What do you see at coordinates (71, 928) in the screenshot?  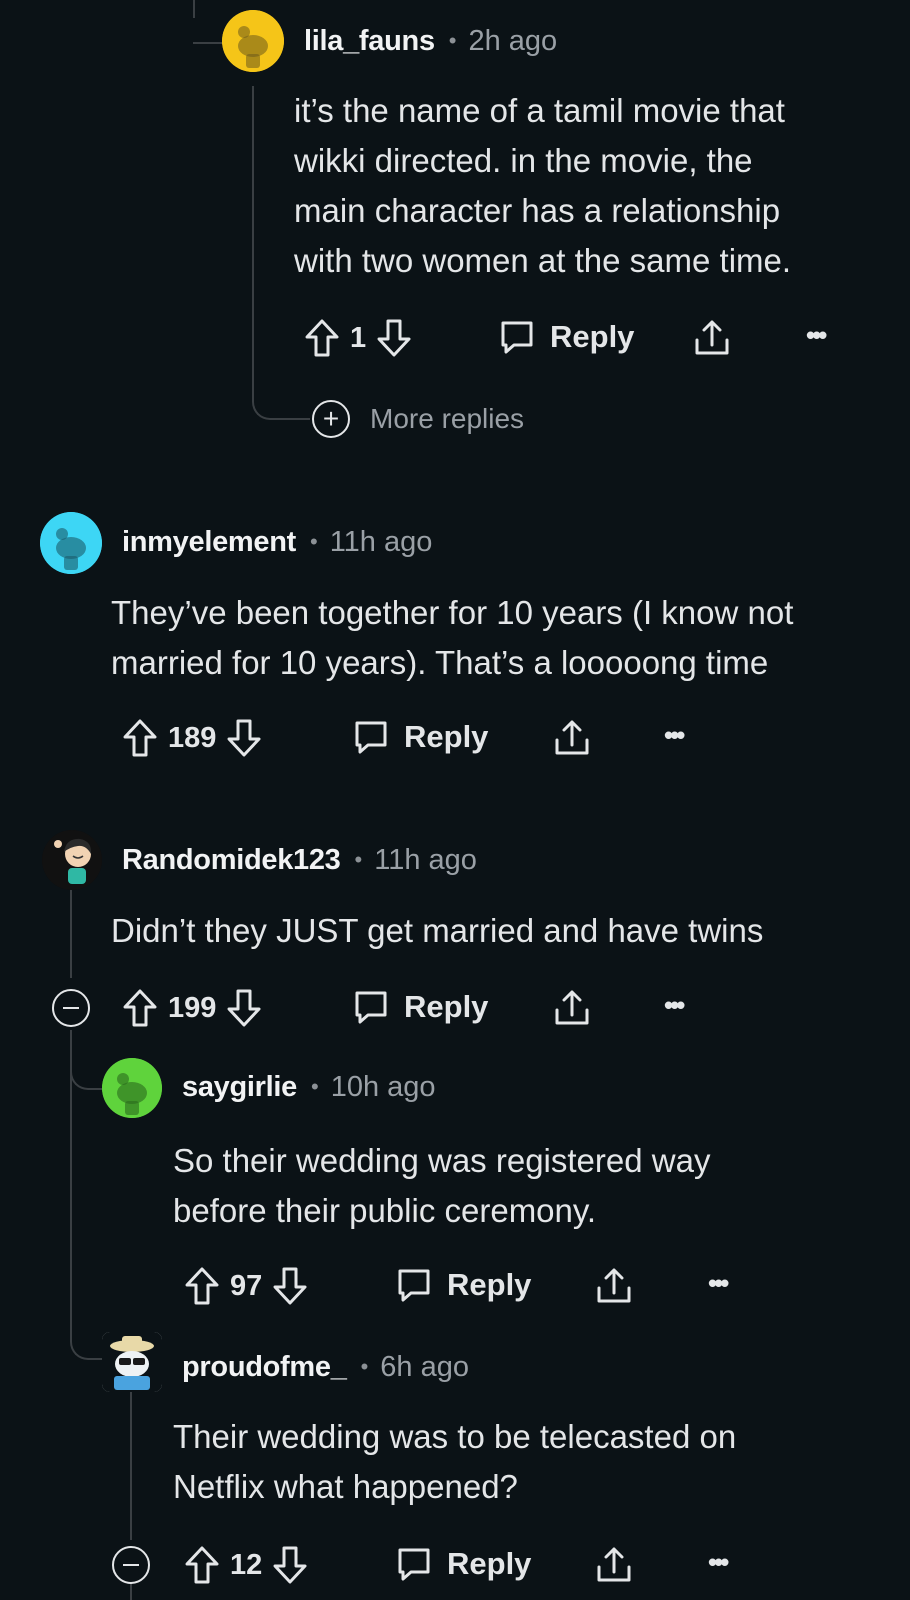 I see `thread-line-randomidek` at bounding box center [71, 928].